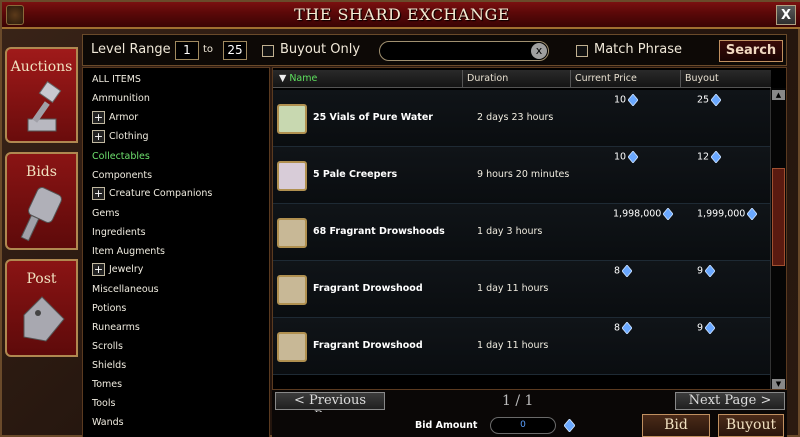 The width and height of the screenshot is (800, 437). Describe the element at coordinates (107, 384) in the screenshot. I see `category-label: Tomes` at that location.